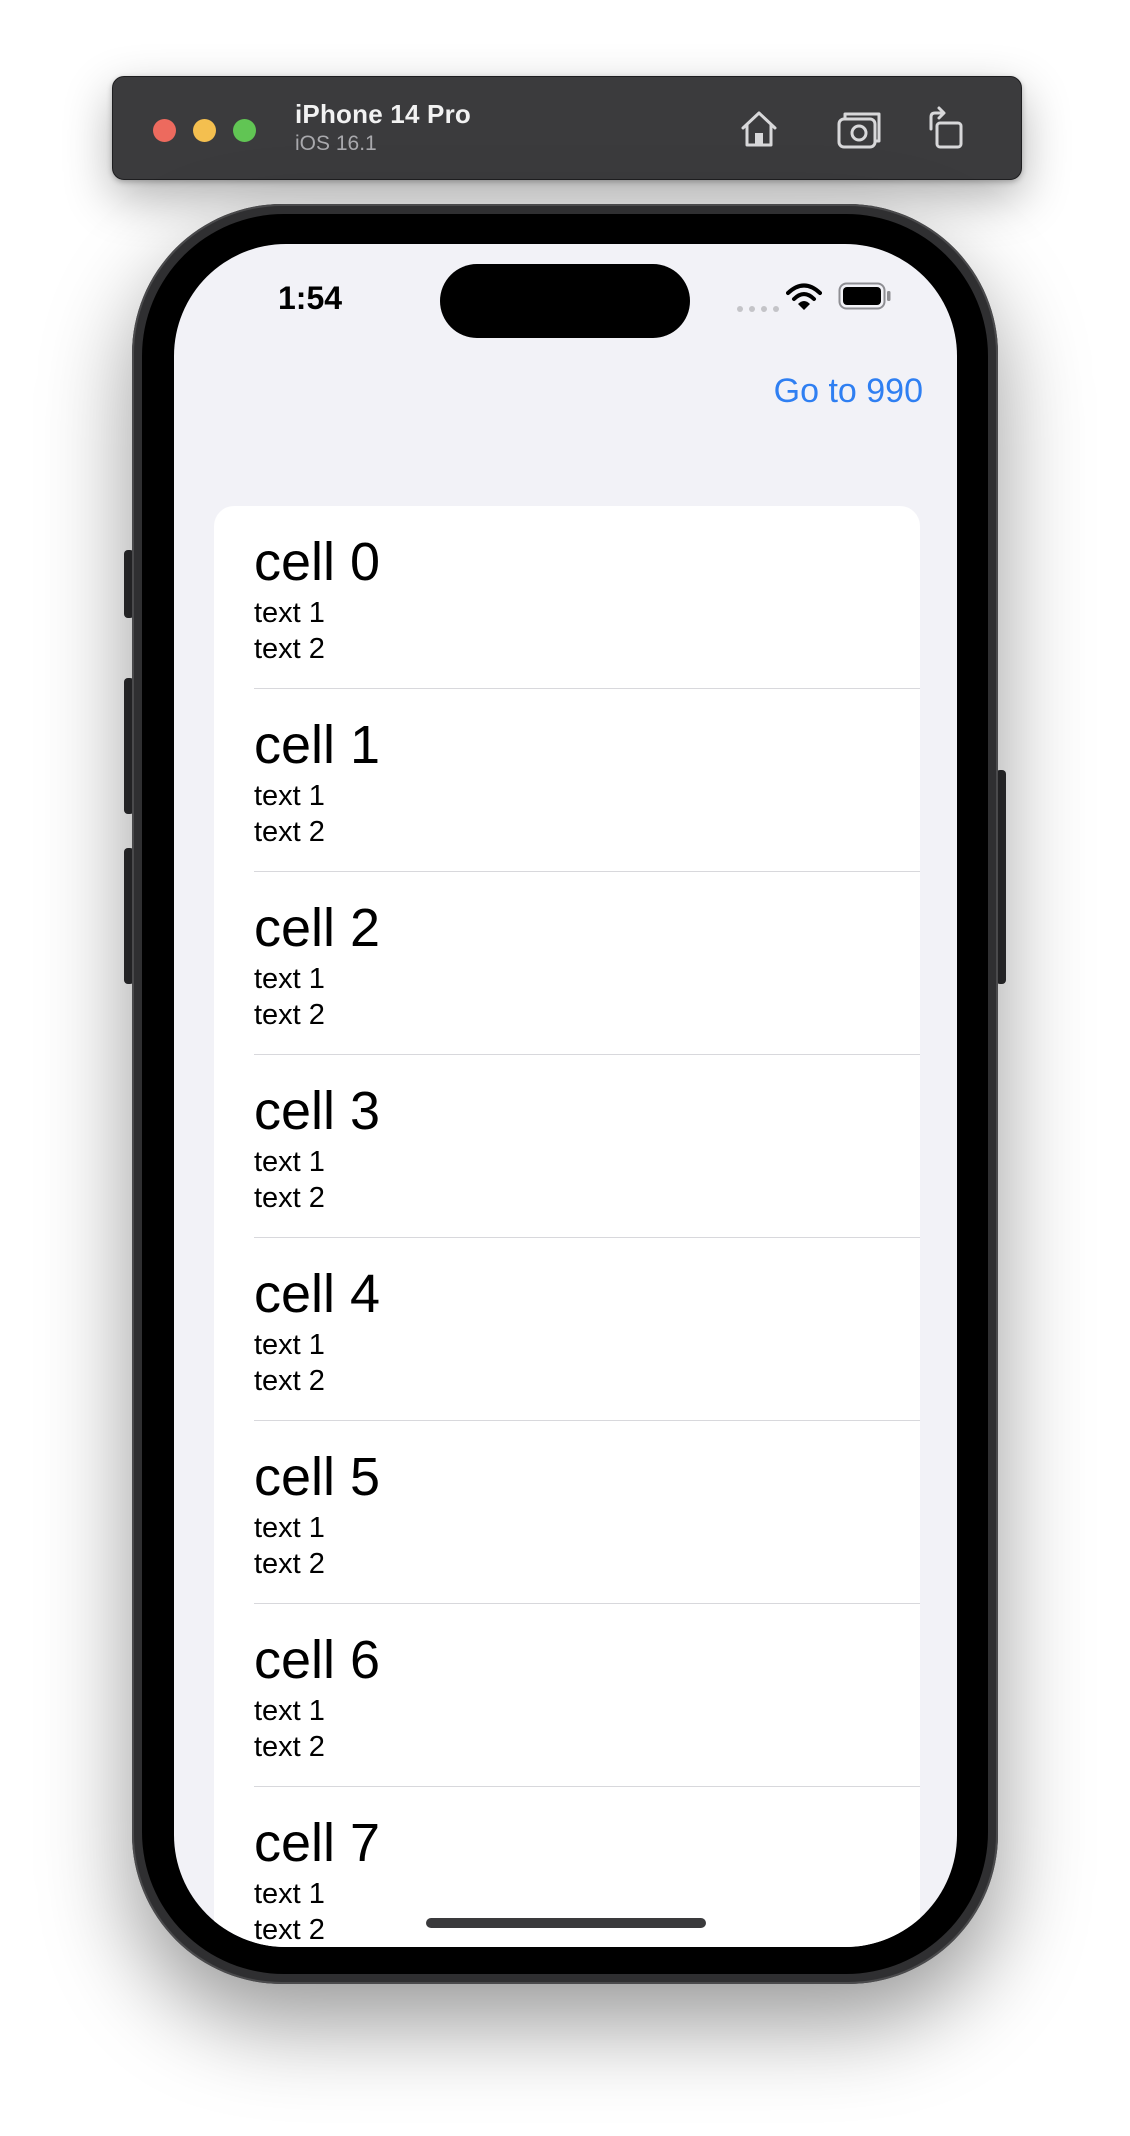 The width and height of the screenshot is (1130, 2136). What do you see at coordinates (204, 130) in the screenshot?
I see `minimize-window-button` at bounding box center [204, 130].